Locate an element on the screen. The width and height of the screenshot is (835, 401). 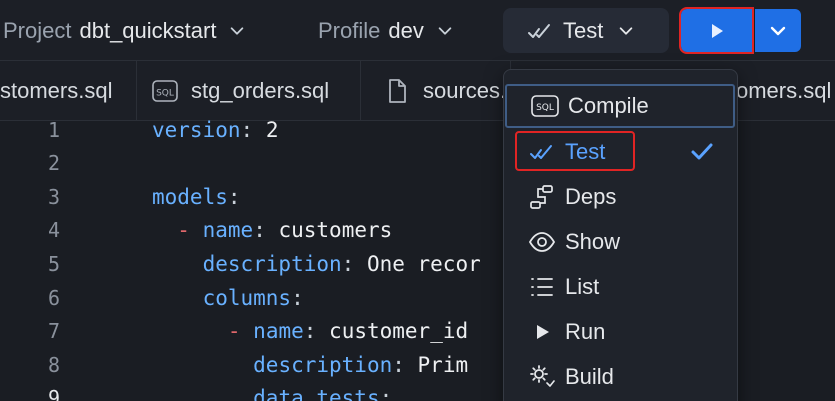
profile-selector: Profile dev is located at coordinates (386, 30).